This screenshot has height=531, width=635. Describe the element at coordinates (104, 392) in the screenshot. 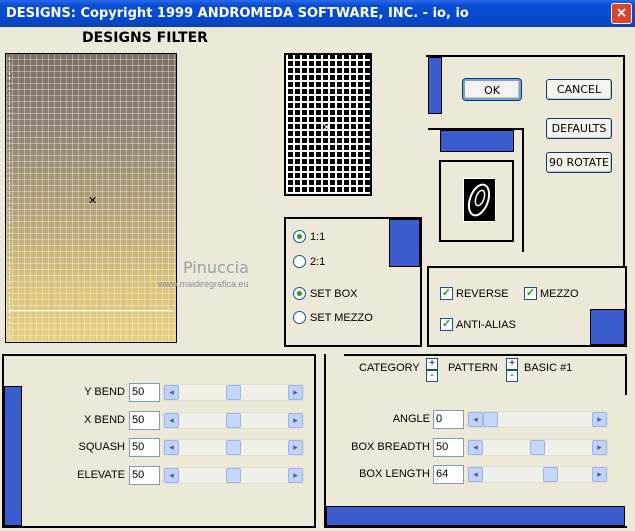

I see `slider-label: Y BEND` at that location.